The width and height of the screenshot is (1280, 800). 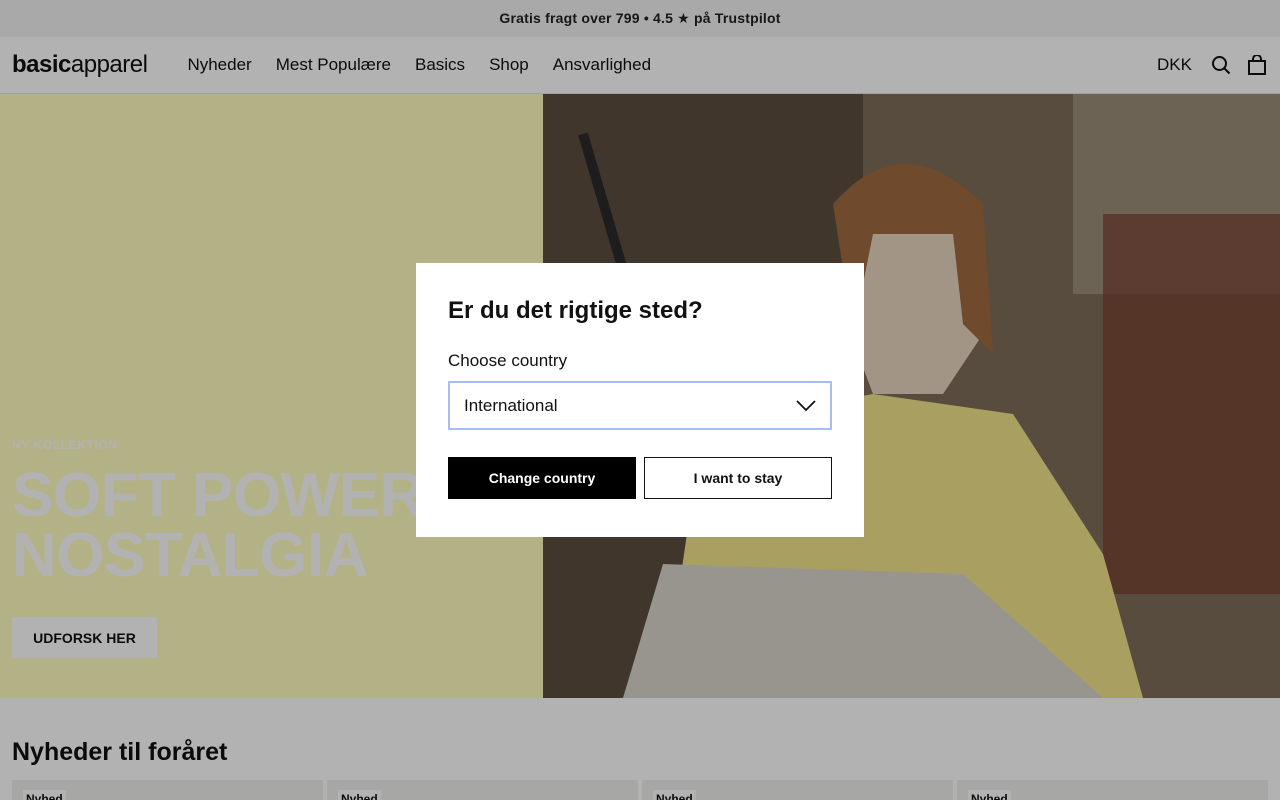 What do you see at coordinates (640, 478) in the screenshot?
I see `modal-actions: Change country I want to stay` at bounding box center [640, 478].